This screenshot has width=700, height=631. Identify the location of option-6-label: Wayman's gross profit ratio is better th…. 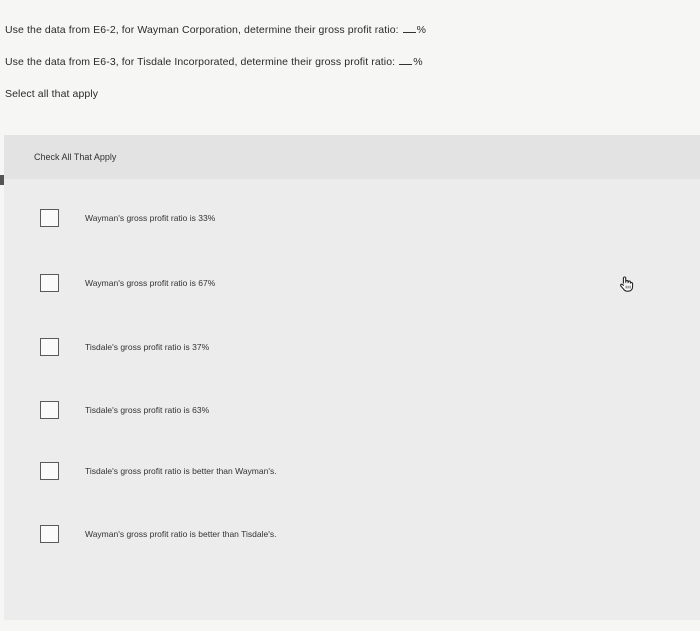
(180, 534).